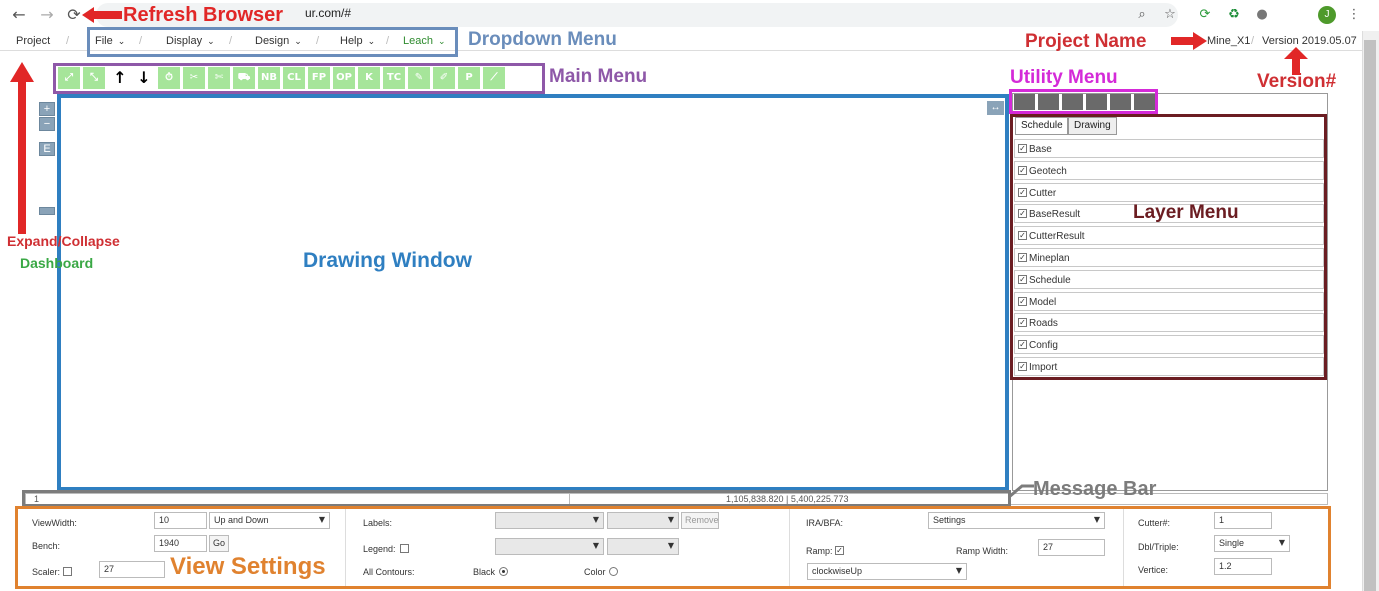 The width and height of the screenshot is (1379, 591). I want to click on drawing-window-annotation: Drawing Window, so click(387, 260).